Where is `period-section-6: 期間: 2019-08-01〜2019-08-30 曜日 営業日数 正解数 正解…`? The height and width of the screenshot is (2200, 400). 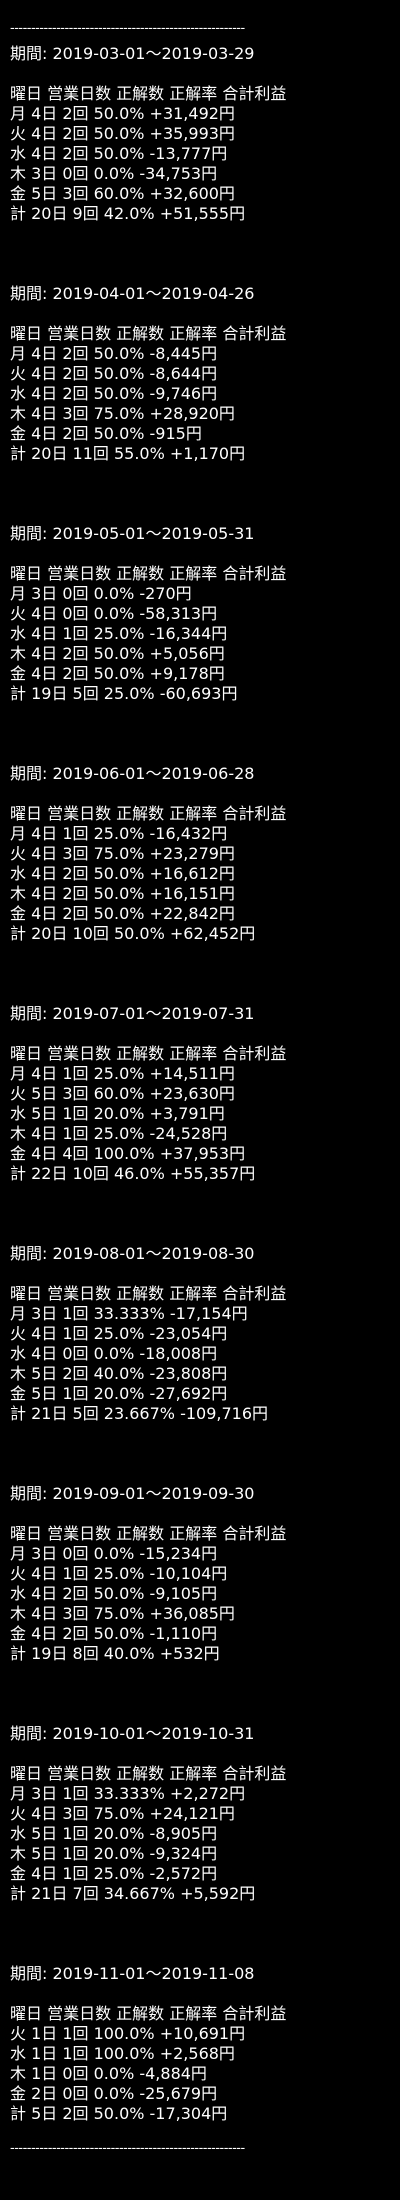 period-section-6: 期間: 2019-08-01〜2019-08-30 曜日 営業日数 正解数 正解… is located at coordinates (200, 1334).